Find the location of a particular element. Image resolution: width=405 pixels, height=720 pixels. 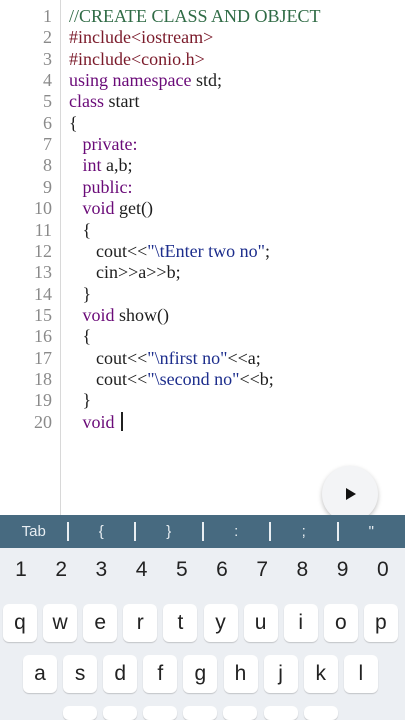

code-token: } is located at coordinates (80, 400).